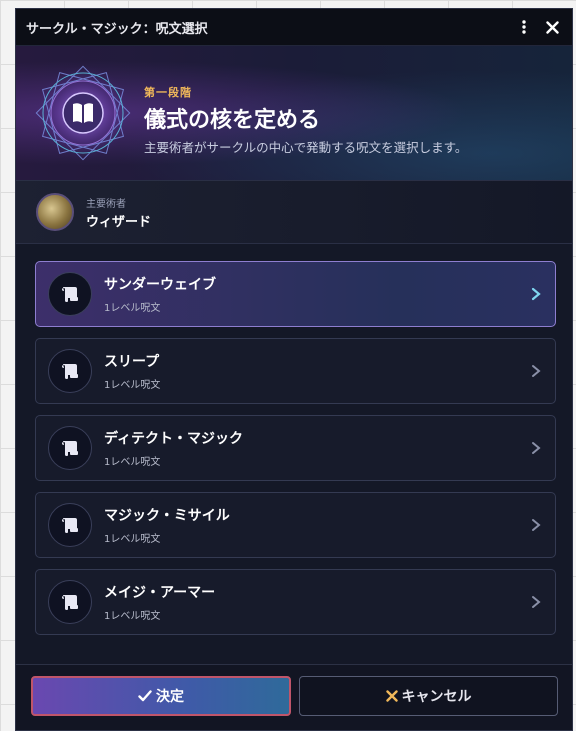 The height and width of the screenshot is (731, 576). What do you see at coordinates (294, 697) in the screenshot?
I see `dialog-footer: 決定 キャンセル` at bounding box center [294, 697].